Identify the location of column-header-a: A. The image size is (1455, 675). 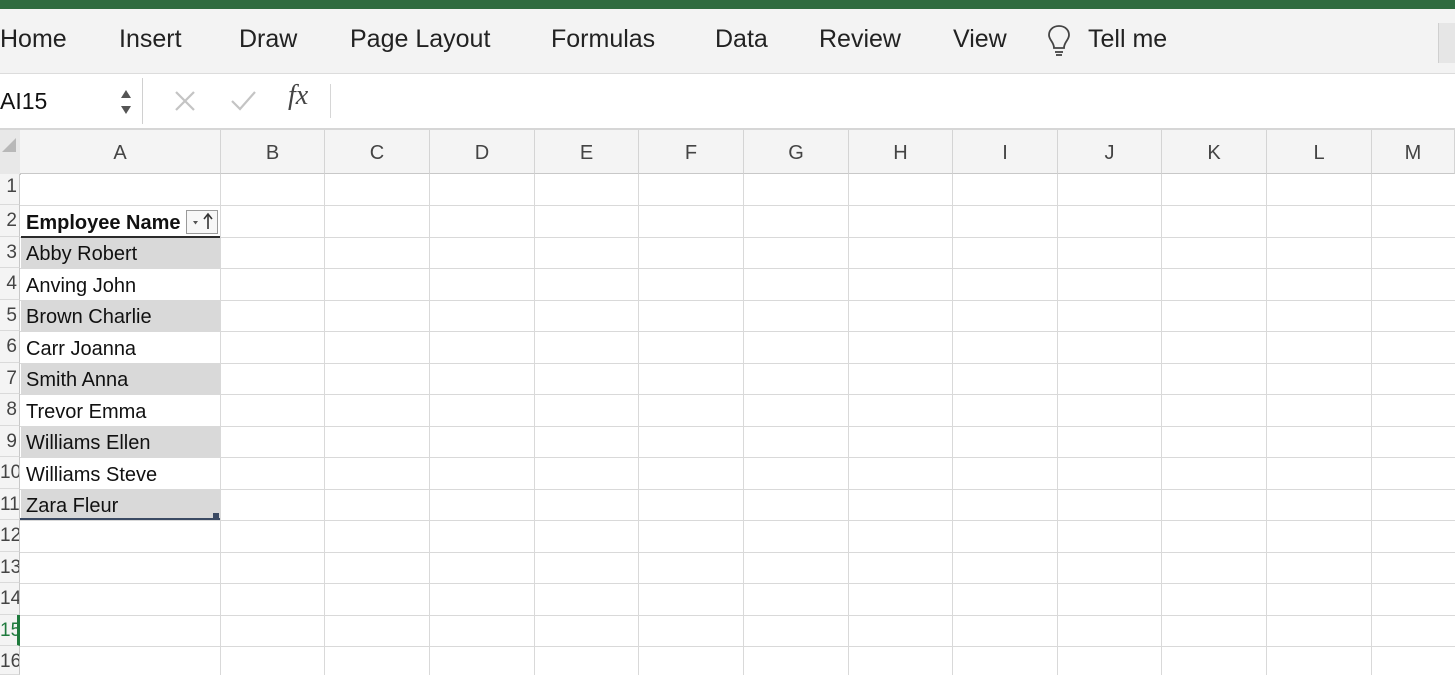
(120, 152).